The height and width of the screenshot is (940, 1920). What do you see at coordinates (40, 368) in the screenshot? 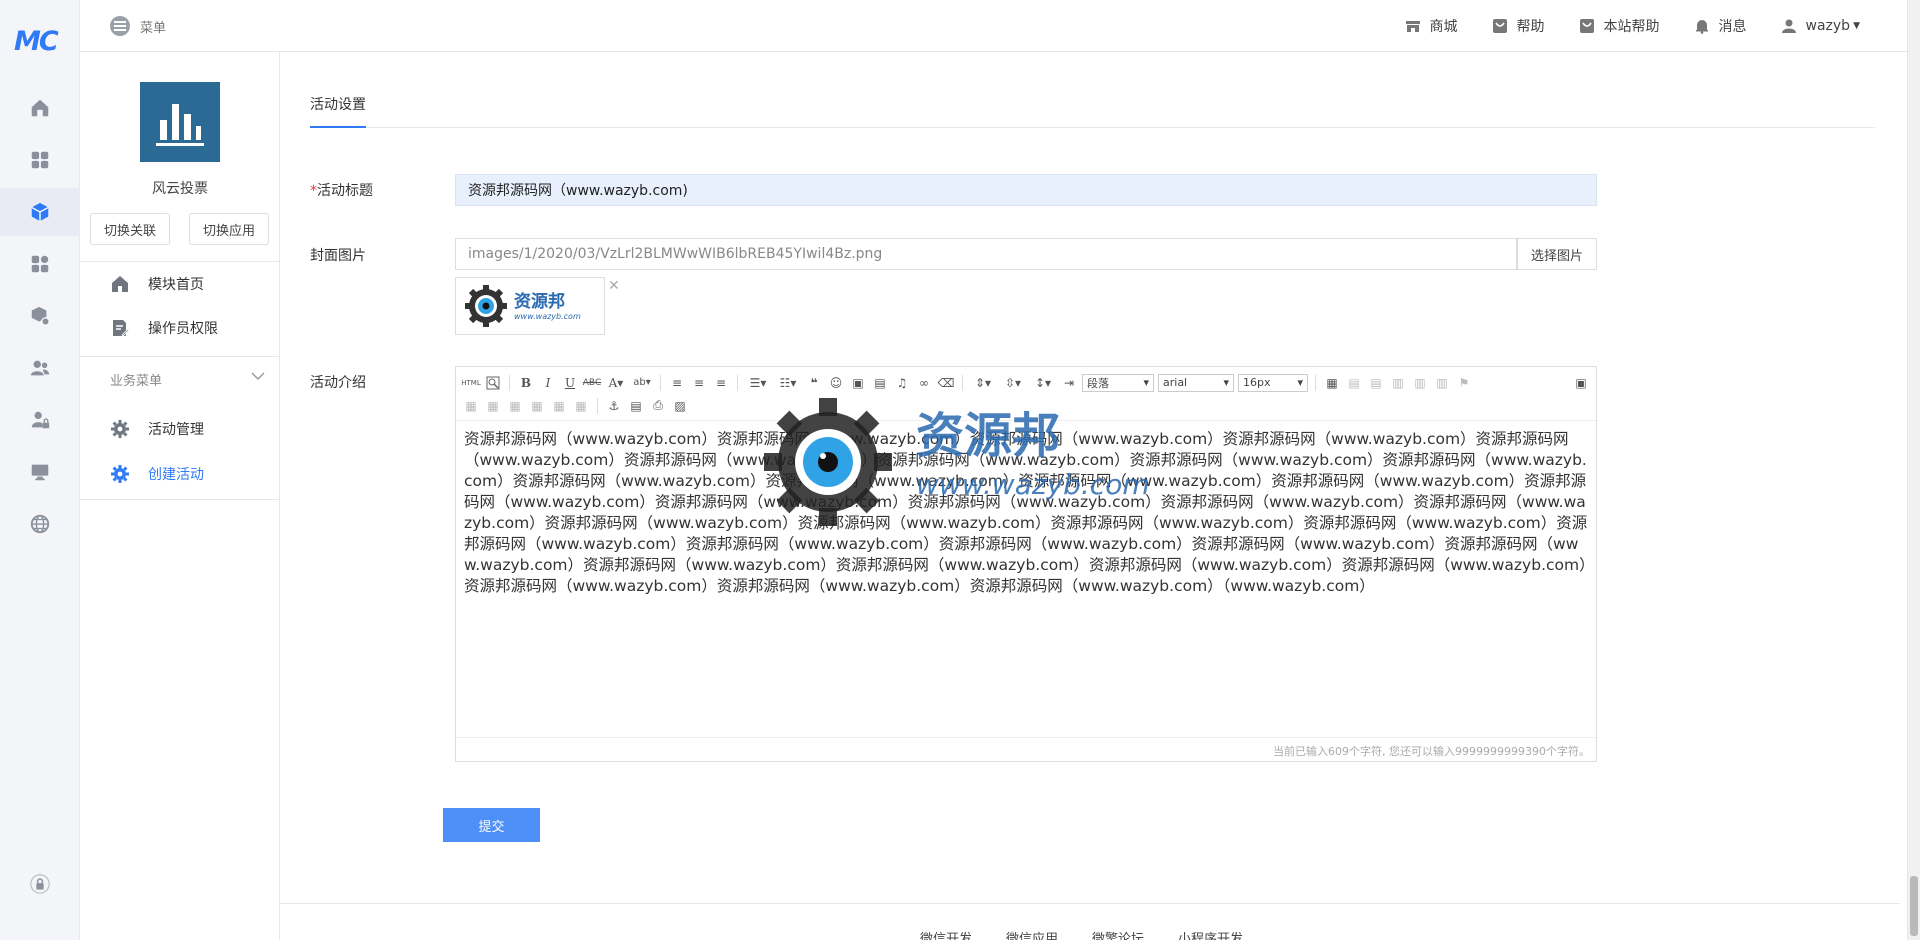
I see `rail-users-icon` at bounding box center [40, 368].